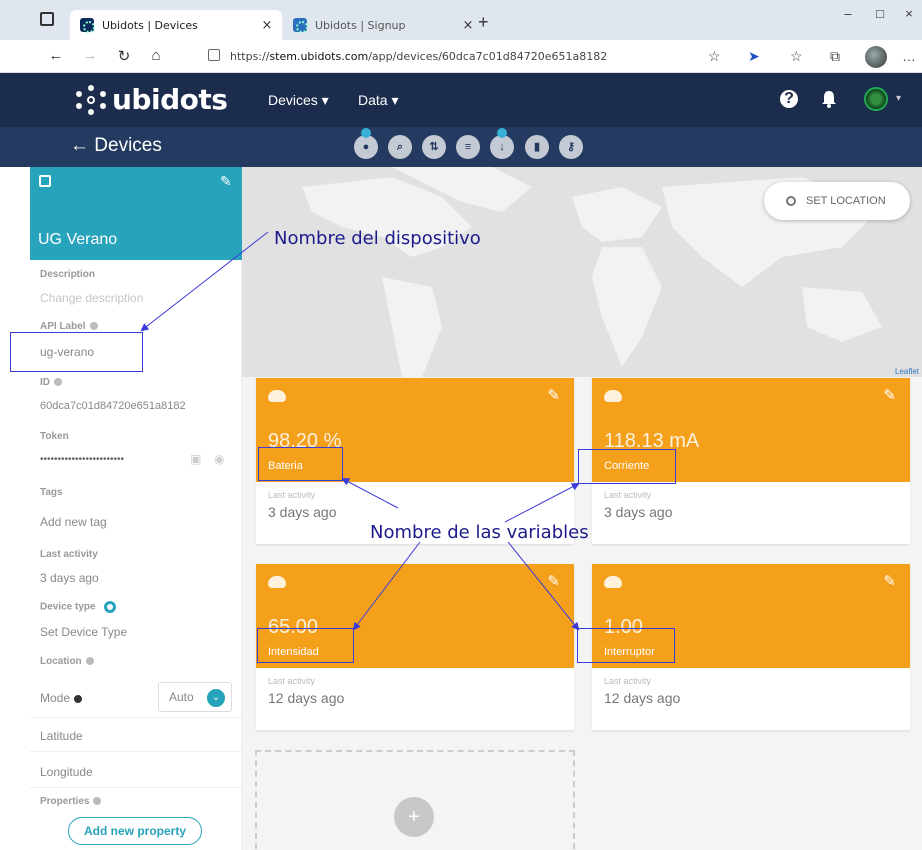 The width and height of the screenshot is (922, 850). I want to click on longitude-field: Longitude, so click(66, 772).